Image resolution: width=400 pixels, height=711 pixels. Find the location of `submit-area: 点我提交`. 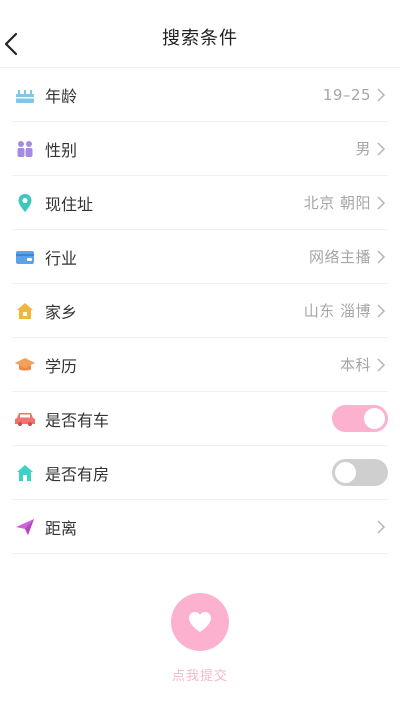

submit-area: 点我提交 is located at coordinates (200, 638).